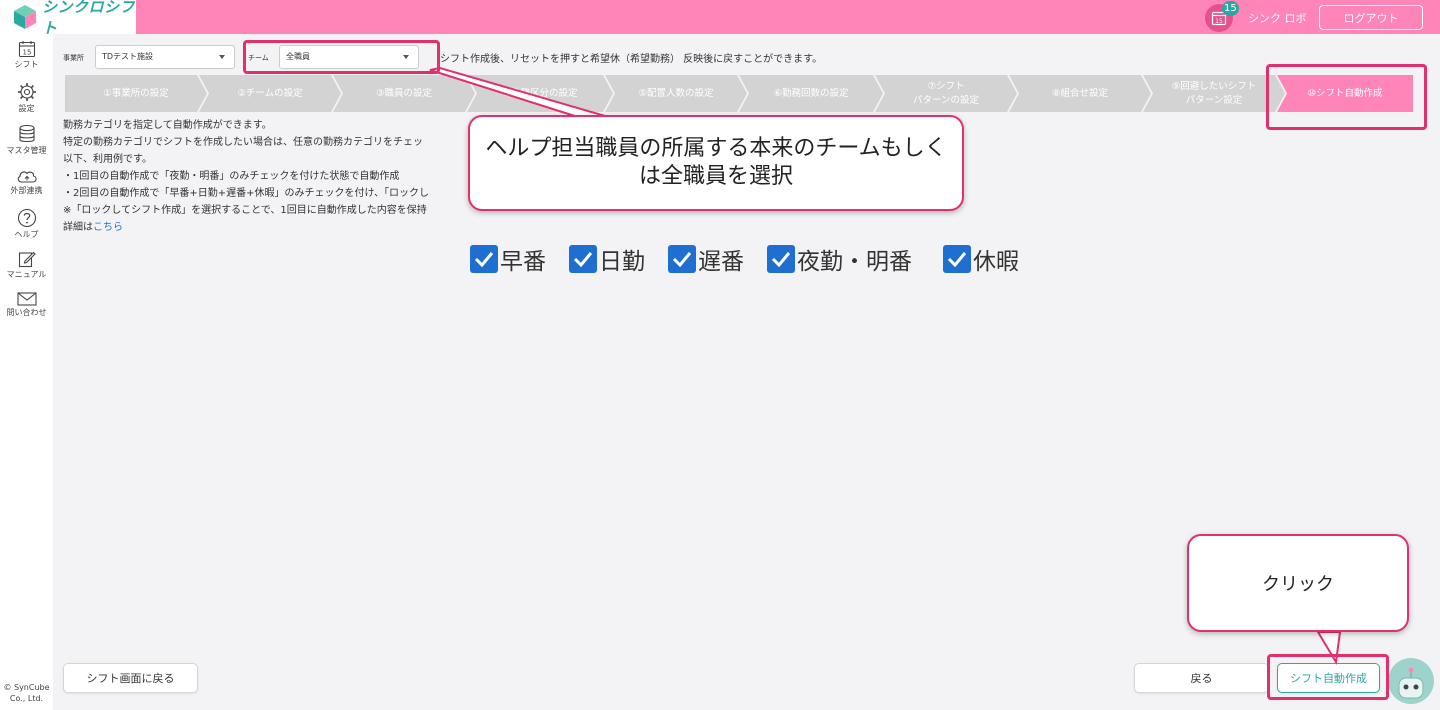  I want to click on description-line: ※「ロックしてシフト作成」を選択することで、1回目に自動作成した内容を保持, so click(245, 210).